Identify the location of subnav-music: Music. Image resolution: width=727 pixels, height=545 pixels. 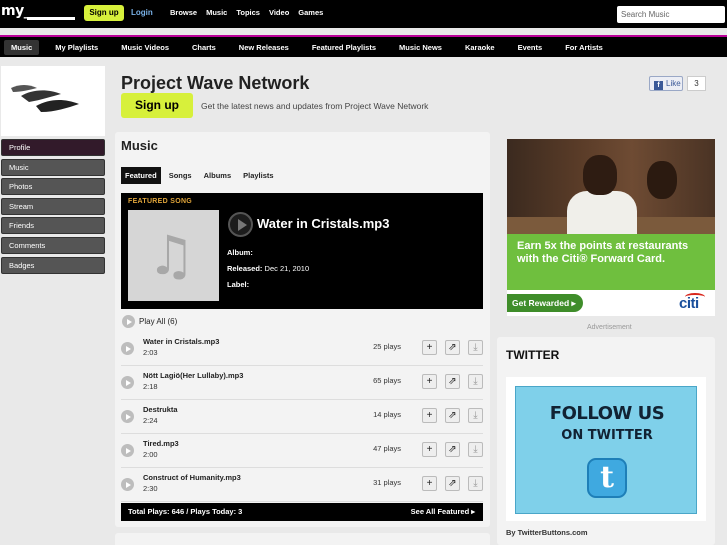
(22, 47).